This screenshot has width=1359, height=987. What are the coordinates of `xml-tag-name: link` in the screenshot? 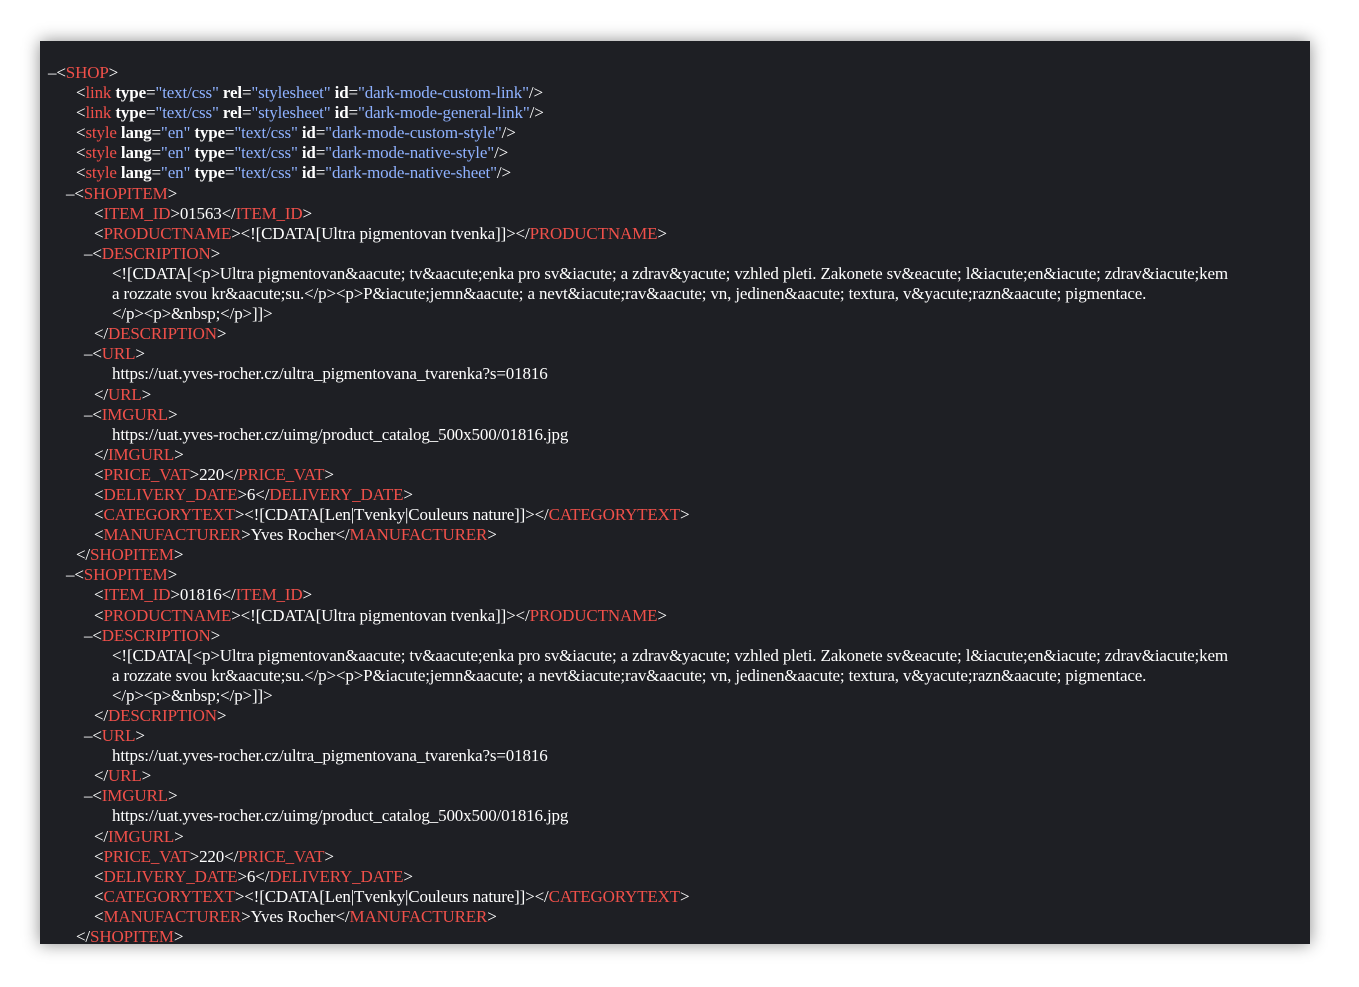 It's located at (98, 93).